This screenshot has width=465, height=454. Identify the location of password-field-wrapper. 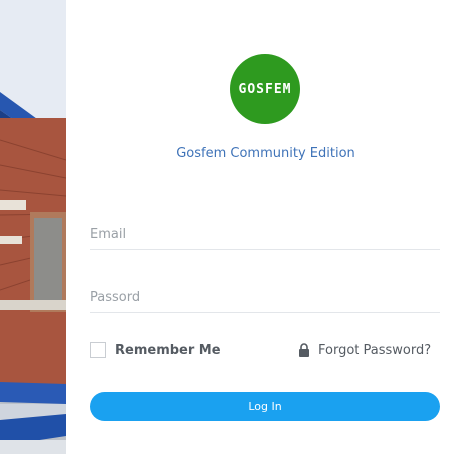
(265, 298).